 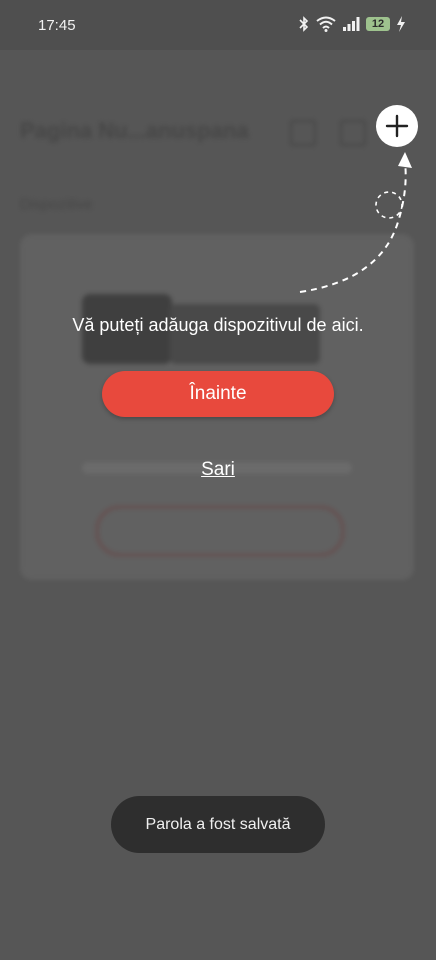 I want to click on grid-icon, so click(x=303, y=133).